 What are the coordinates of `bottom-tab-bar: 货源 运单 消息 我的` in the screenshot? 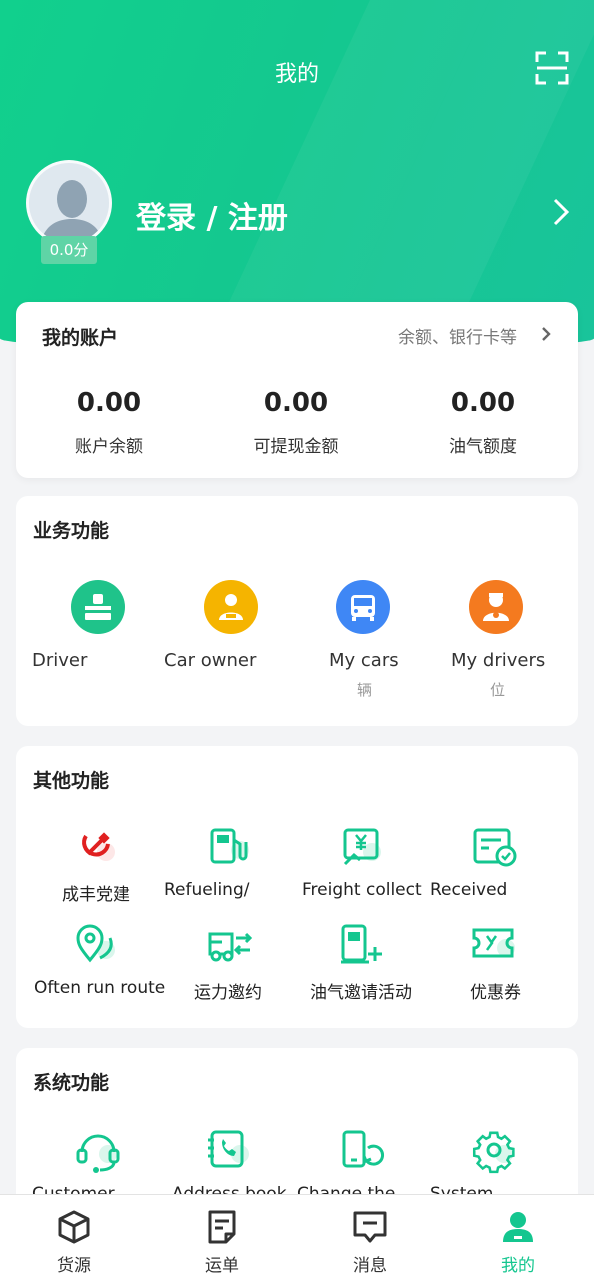 It's located at (297, 1237).